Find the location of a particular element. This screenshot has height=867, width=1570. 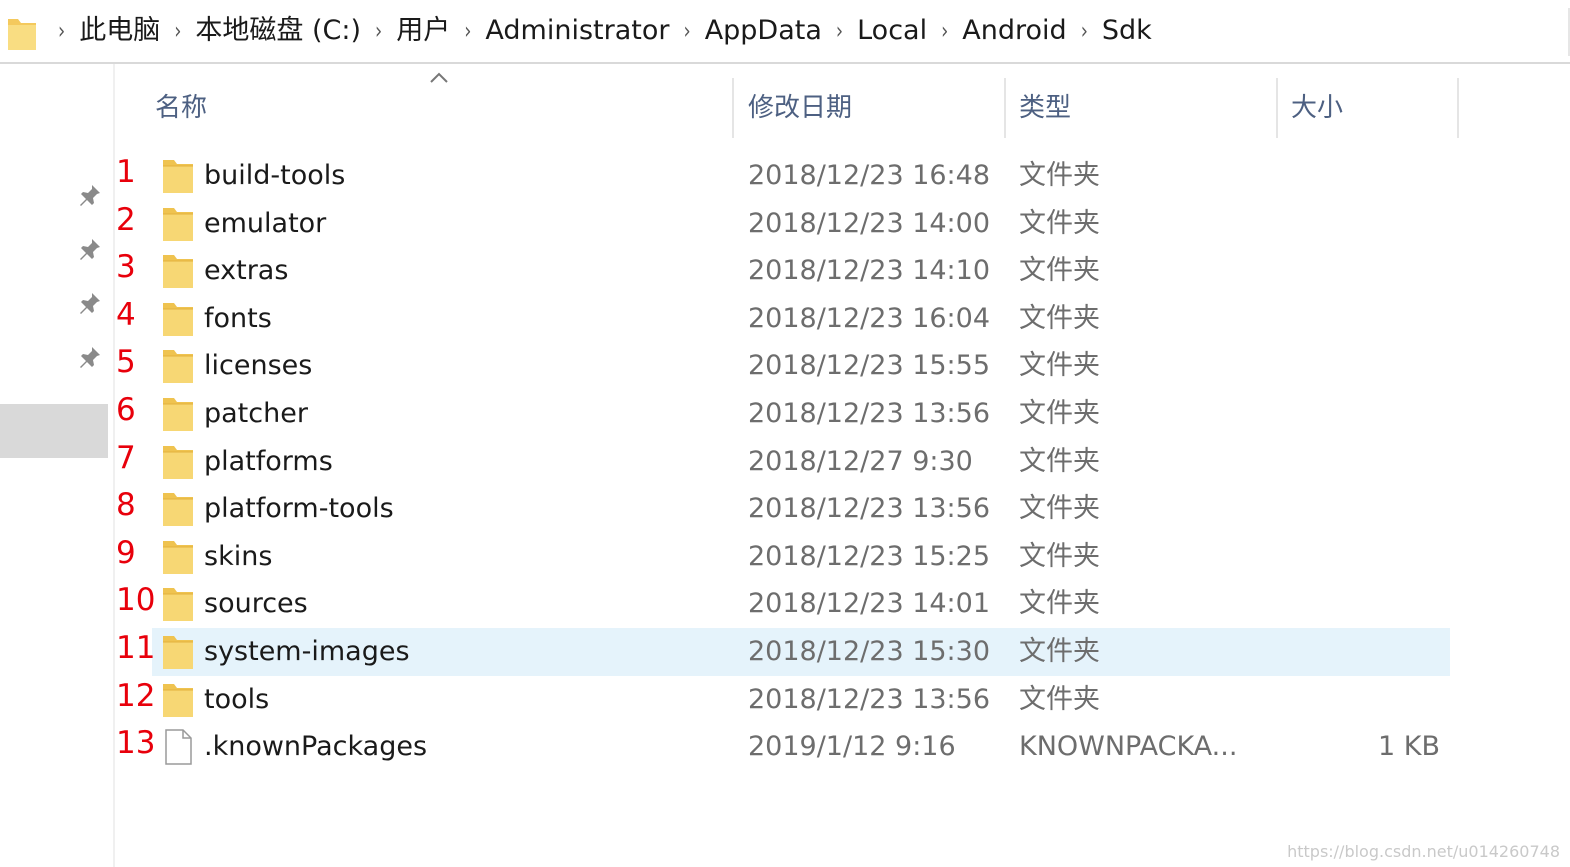

file-name: fonts is located at coordinates (238, 318).